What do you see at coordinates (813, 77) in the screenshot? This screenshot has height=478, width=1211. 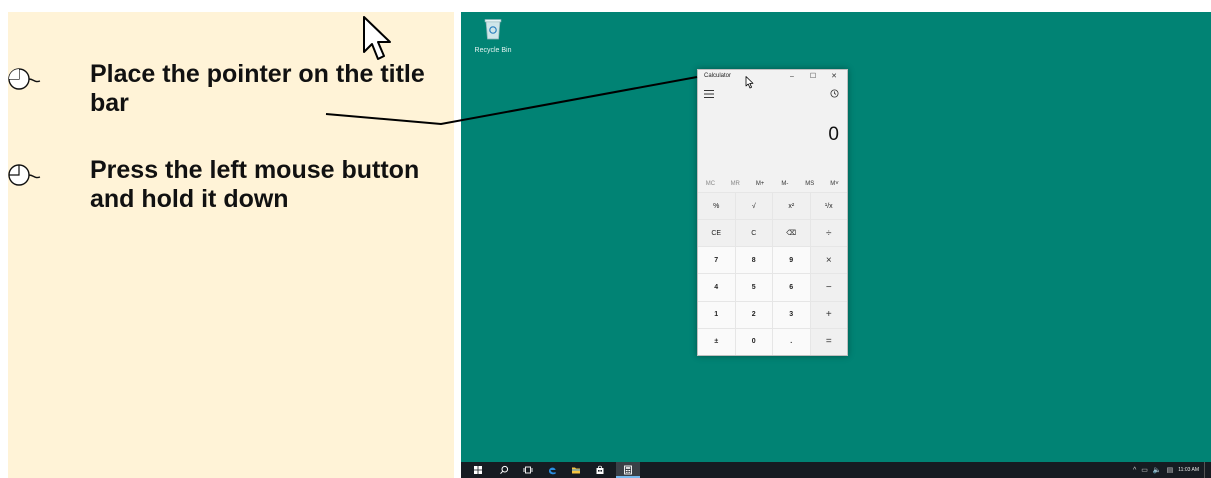 I see `maximize-button: ☐` at bounding box center [813, 77].